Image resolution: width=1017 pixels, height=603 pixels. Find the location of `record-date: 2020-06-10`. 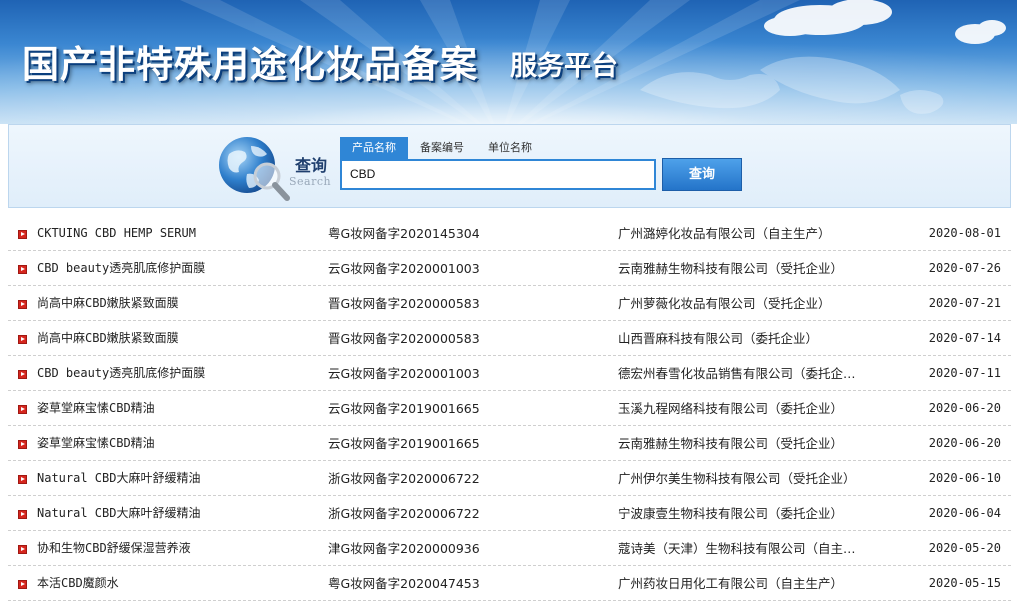

record-date: 2020-06-10 is located at coordinates (964, 478).